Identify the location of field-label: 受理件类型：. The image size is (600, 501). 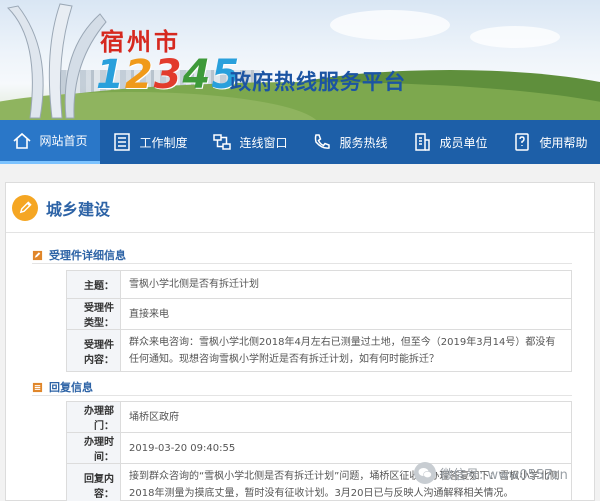
(93, 314).